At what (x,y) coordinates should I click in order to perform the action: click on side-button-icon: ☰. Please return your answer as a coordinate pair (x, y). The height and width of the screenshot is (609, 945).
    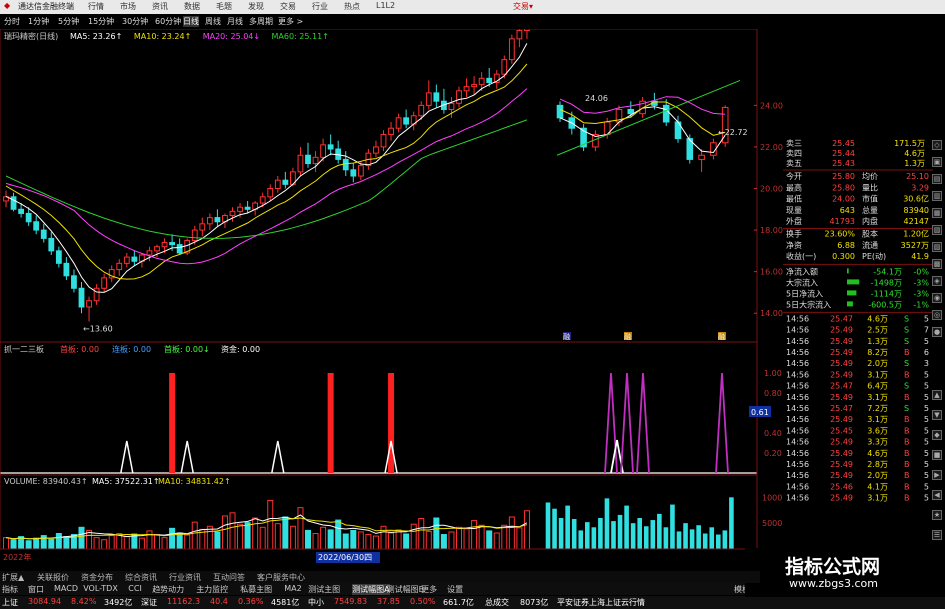
    Looking at the image, I should click on (937, 535).